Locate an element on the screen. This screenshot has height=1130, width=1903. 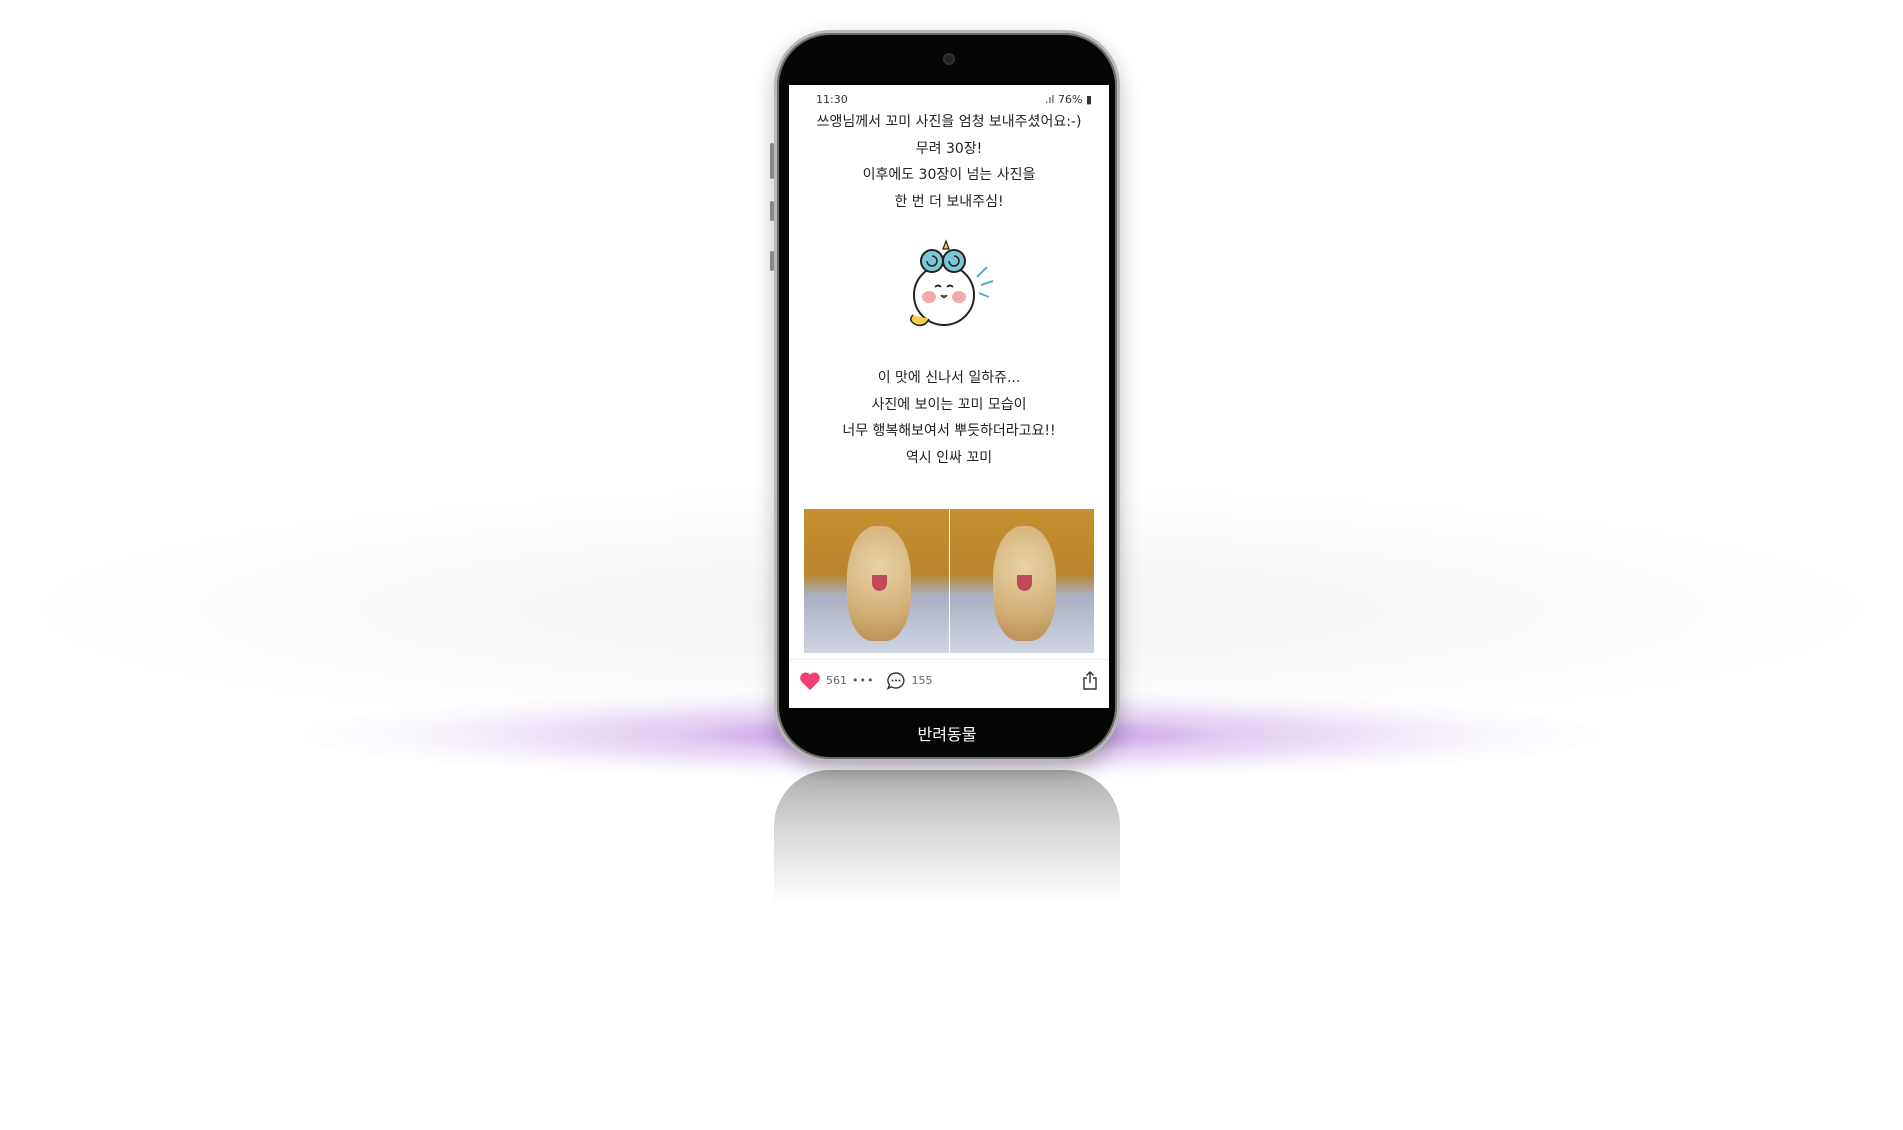
status-bar: 11:30 .ıl 76% ▮ is located at coordinates (949, 96).